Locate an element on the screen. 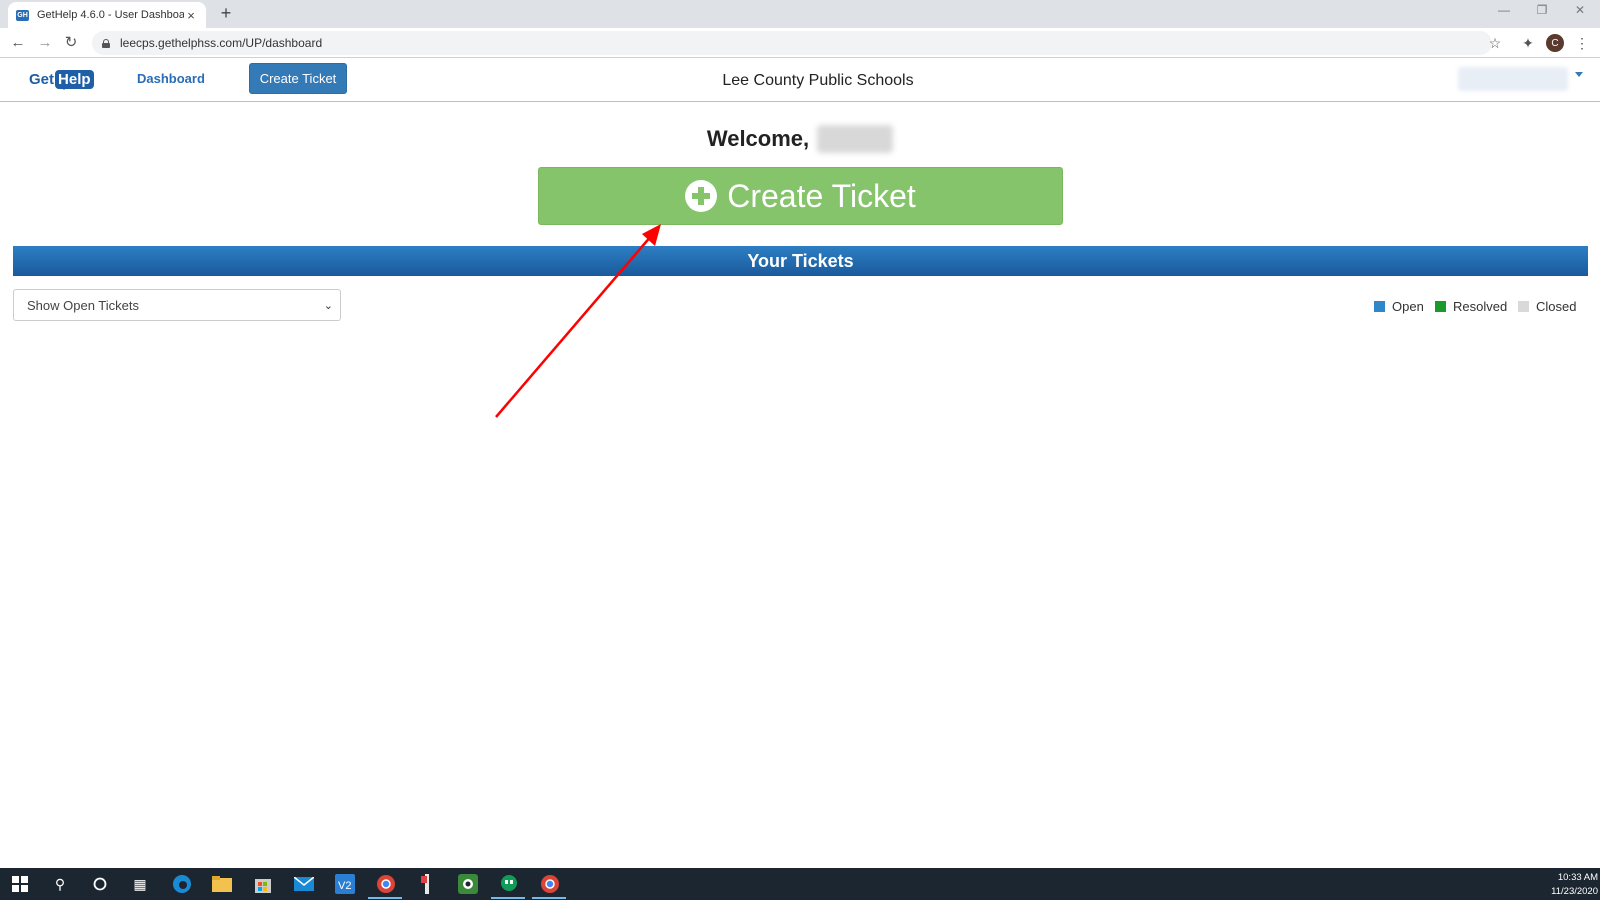  active-app-indicator is located at coordinates (385, 898).